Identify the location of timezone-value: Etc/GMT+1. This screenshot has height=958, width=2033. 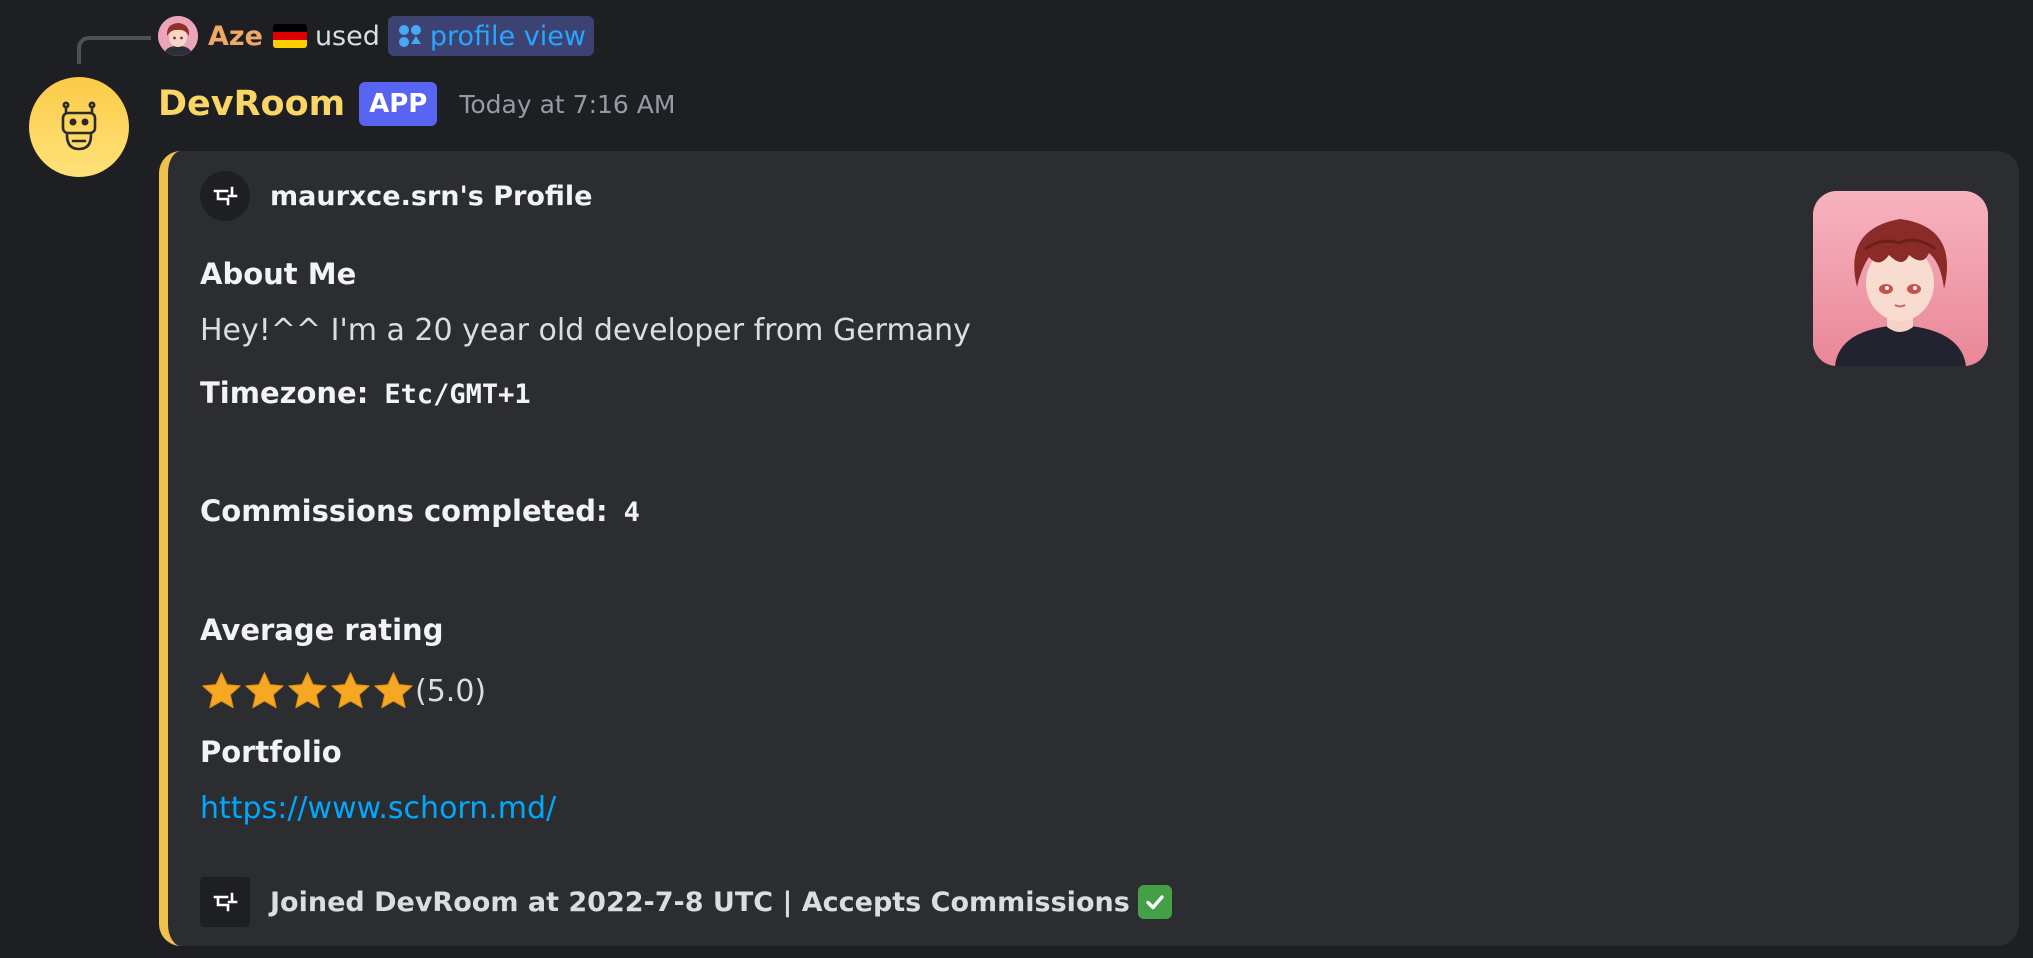
(457, 394).